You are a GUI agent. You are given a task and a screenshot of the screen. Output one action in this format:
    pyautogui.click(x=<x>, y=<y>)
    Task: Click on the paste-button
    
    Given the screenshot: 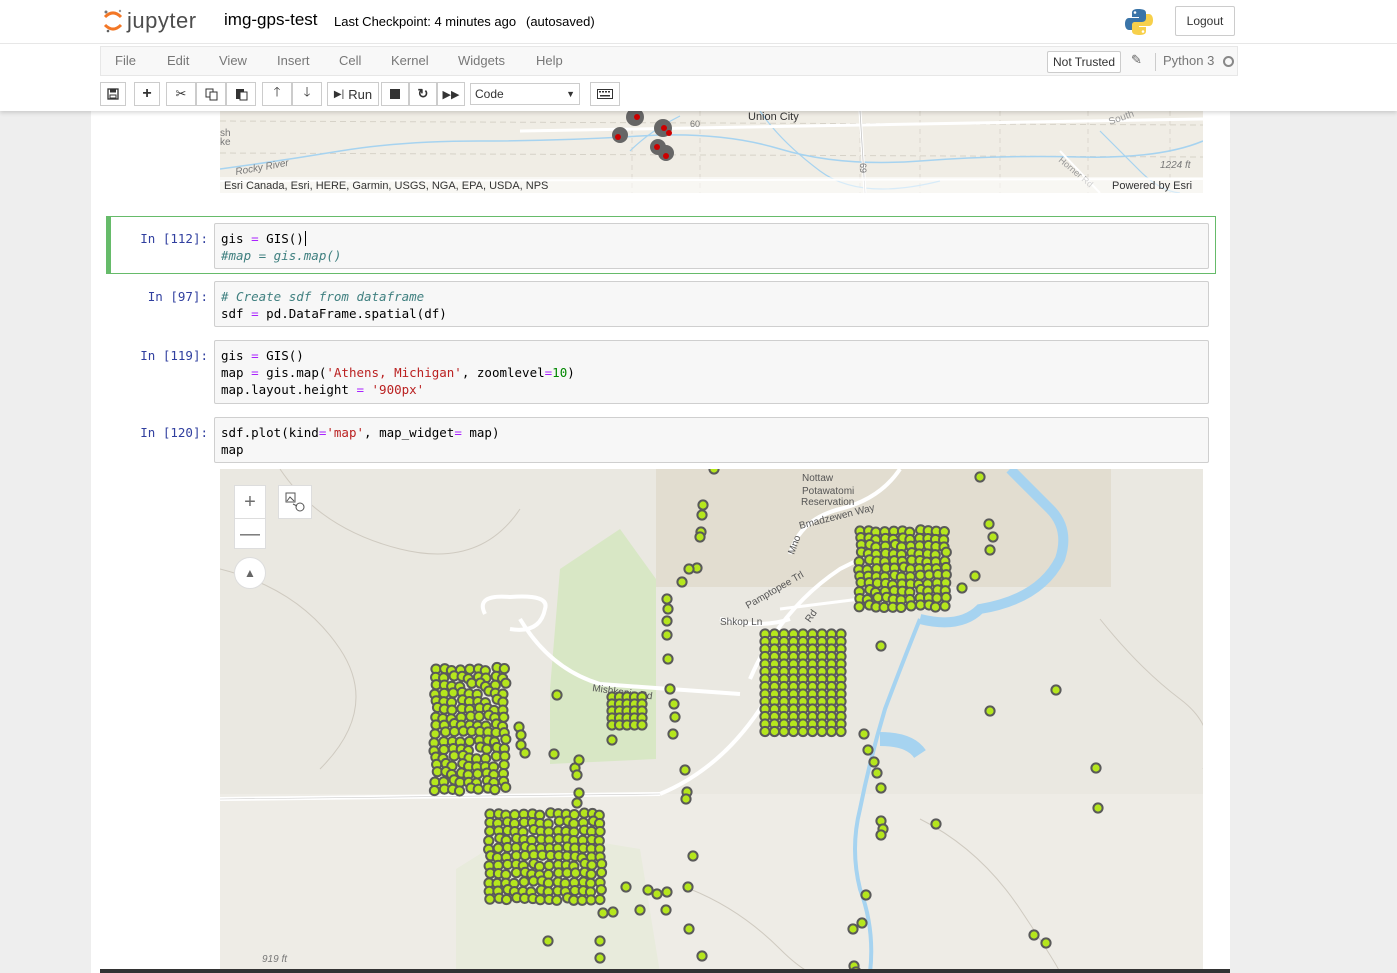 What is the action you would take?
    pyautogui.click(x=241, y=94)
    